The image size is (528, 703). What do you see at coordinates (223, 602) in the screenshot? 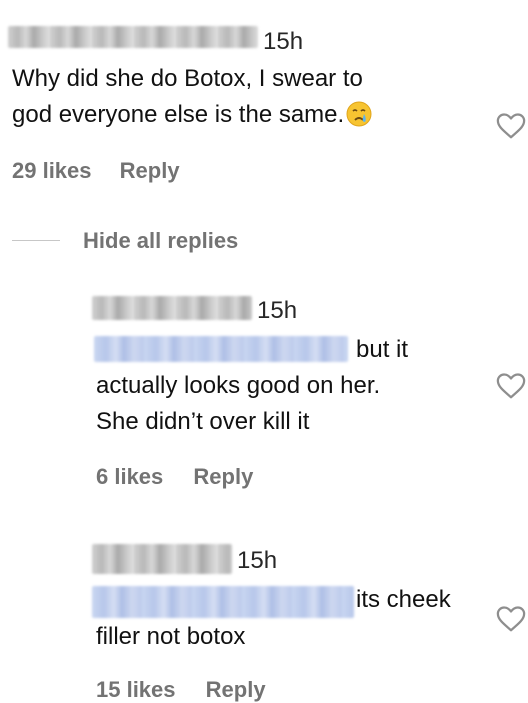
I see `mention-redacted` at bounding box center [223, 602].